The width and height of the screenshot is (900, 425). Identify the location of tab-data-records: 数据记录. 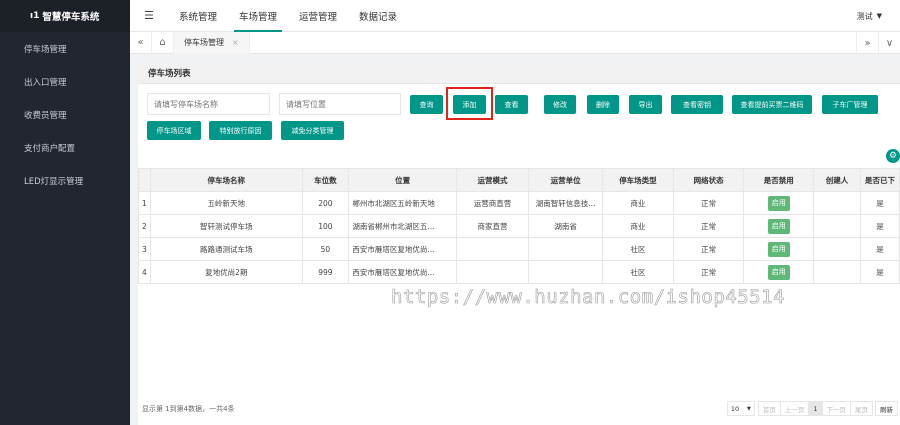
(378, 16).